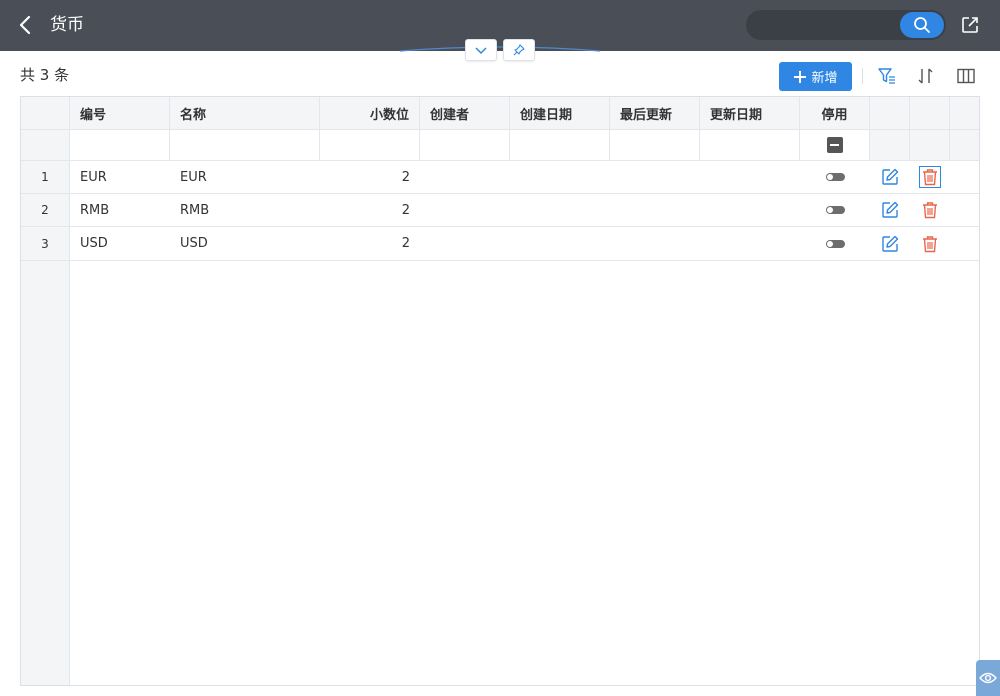 The image size is (1000, 696). I want to click on top-bar: 货币, so click(500, 25).